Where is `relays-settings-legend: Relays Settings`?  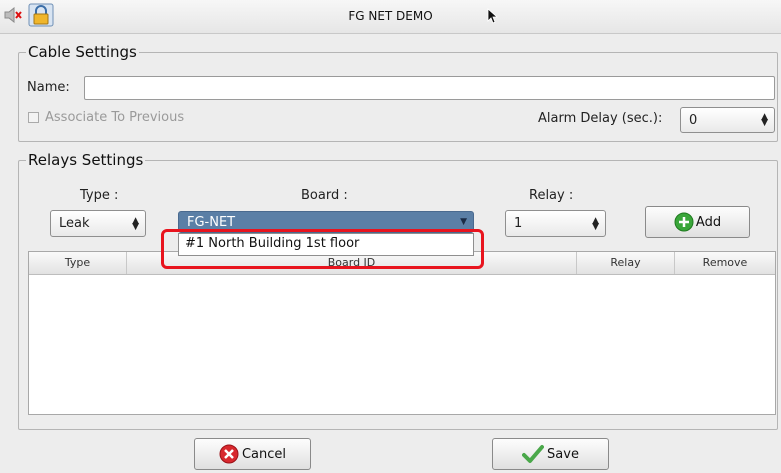 relays-settings-legend: Relays Settings is located at coordinates (86, 160).